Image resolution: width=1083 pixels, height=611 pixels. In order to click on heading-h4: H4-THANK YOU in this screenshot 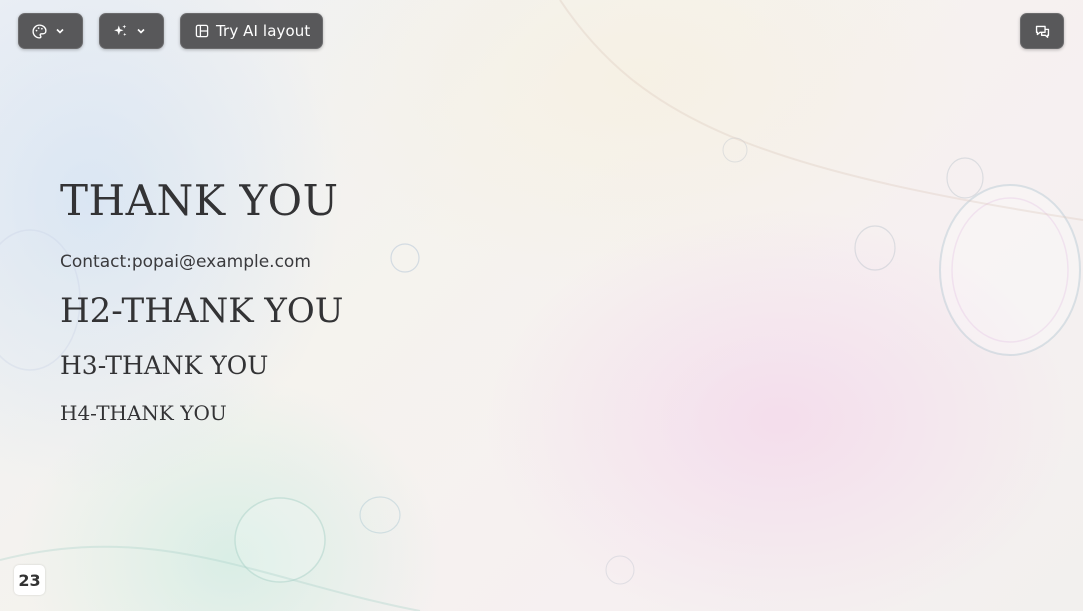, I will do `click(143, 413)`.